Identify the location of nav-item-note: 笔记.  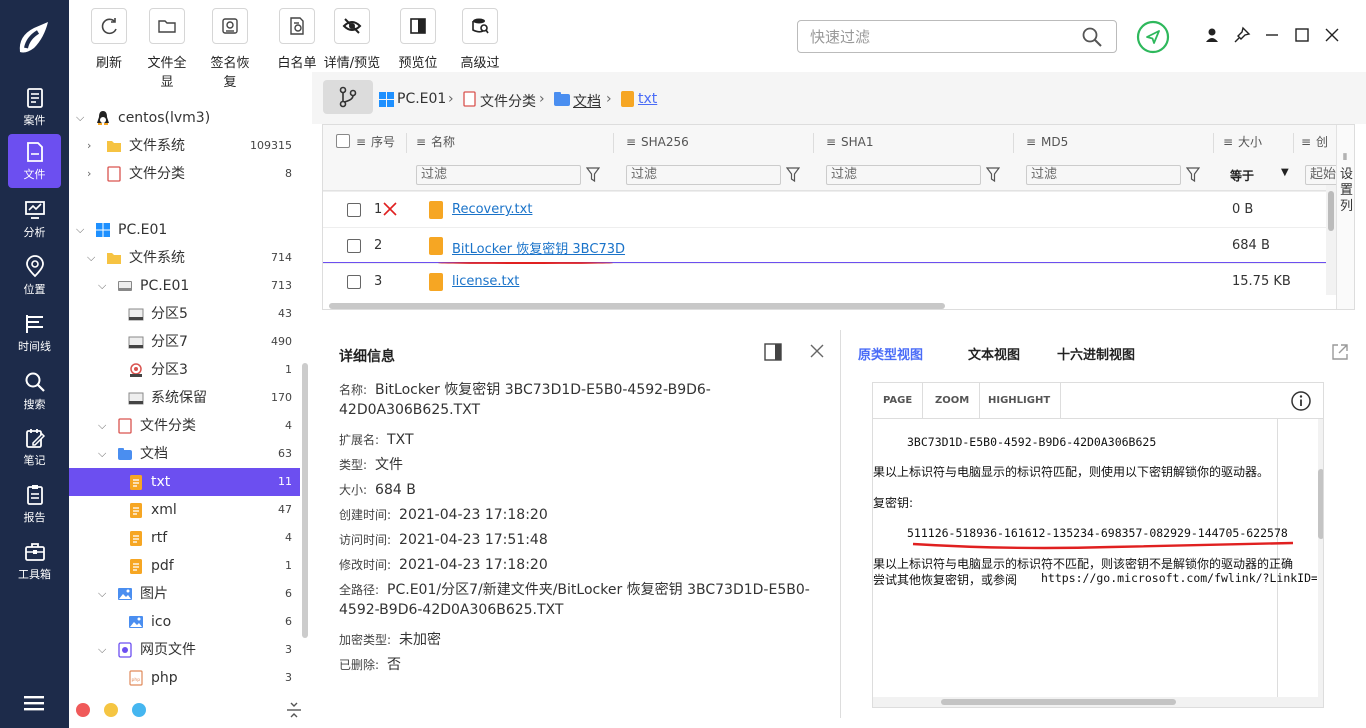
(34, 447).